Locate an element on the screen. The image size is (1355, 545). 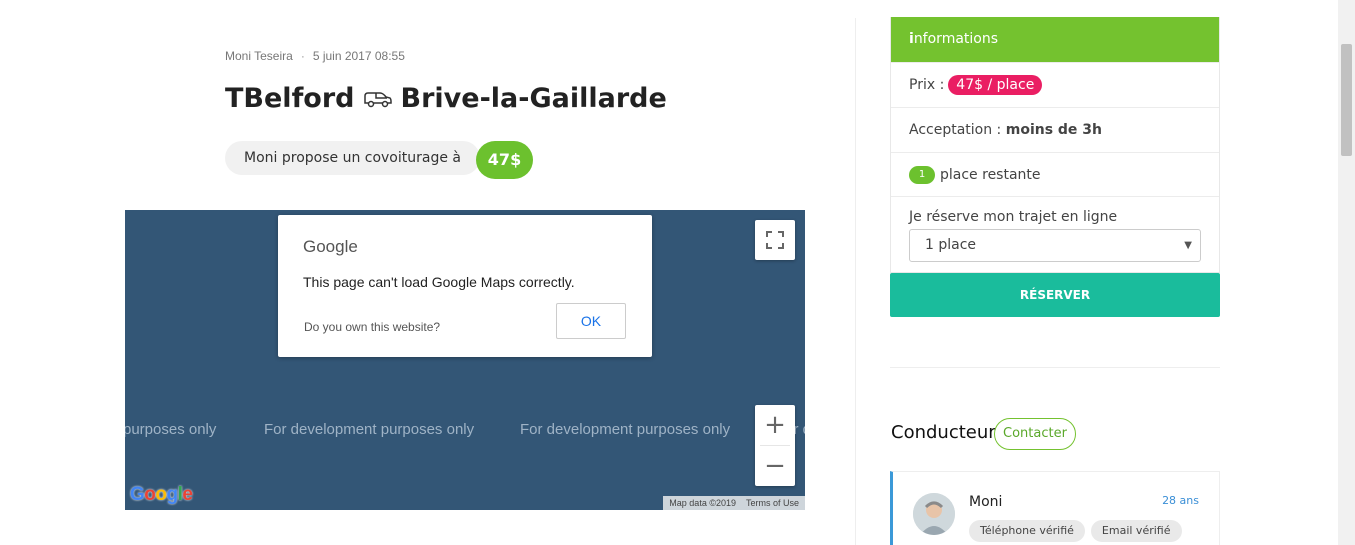
acceptance-value: moins de 3h is located at coordinates (1054, 130).